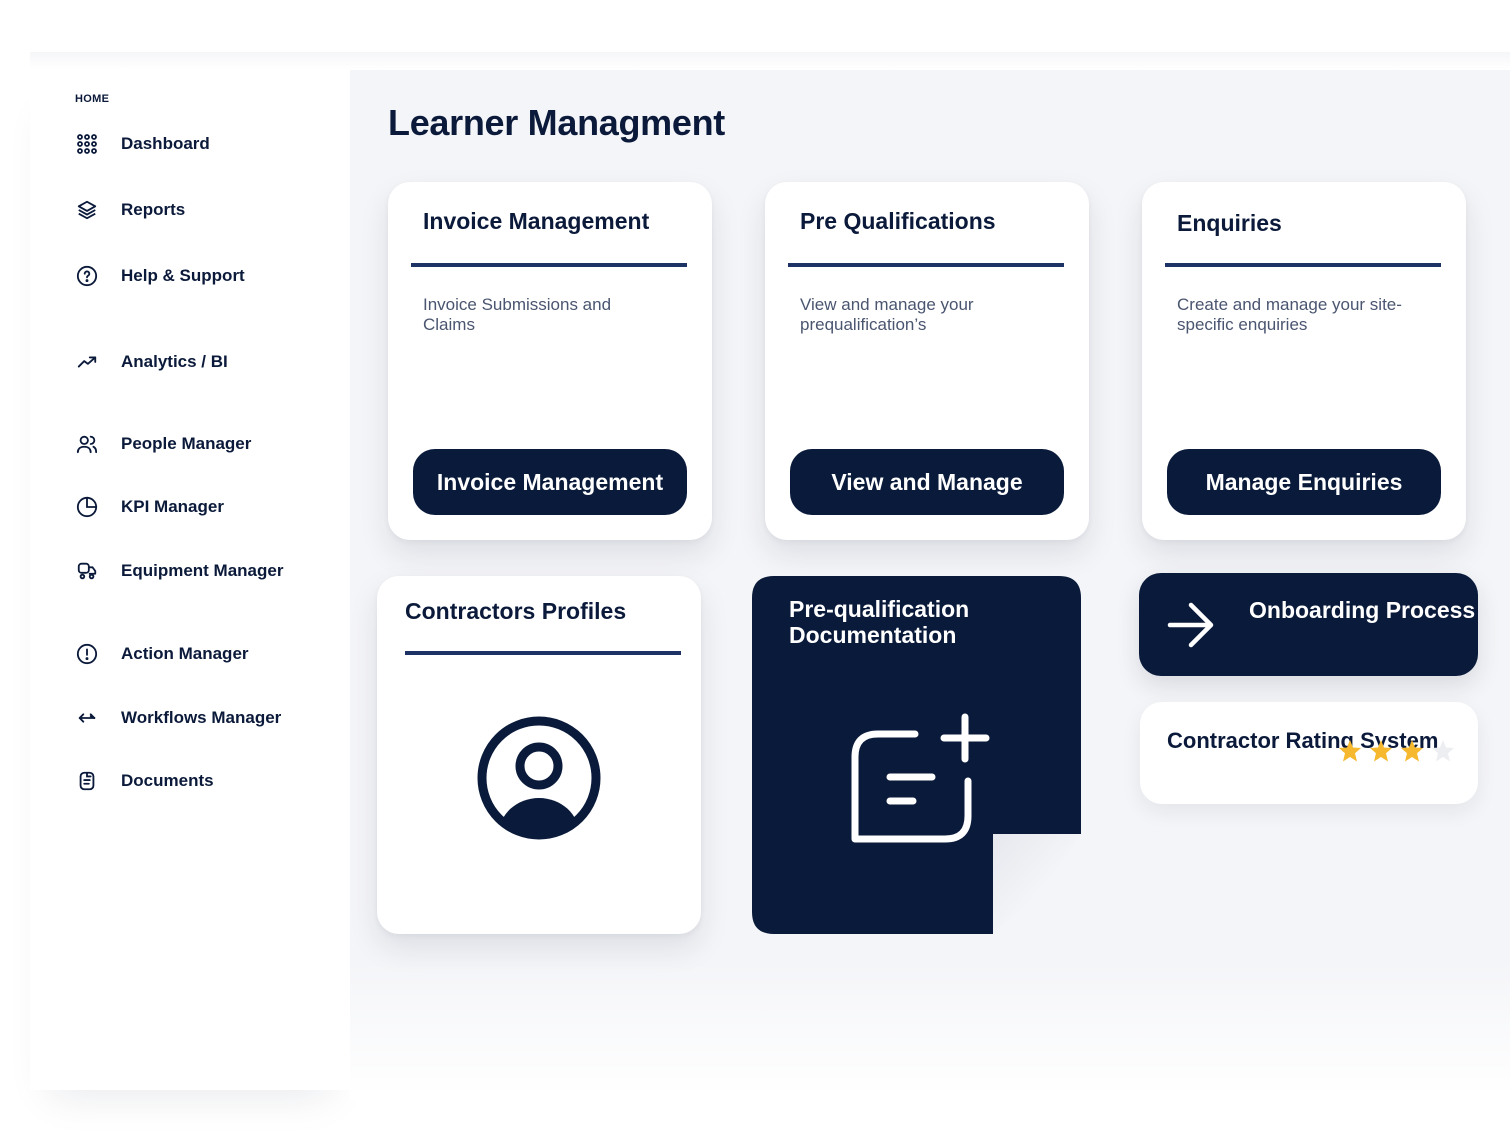 The height and width of the screenshot is (1142, 1510). Describe the element at coordinates (1190, 625) in the screenshot. I see `arrow-right-icon` at that location.